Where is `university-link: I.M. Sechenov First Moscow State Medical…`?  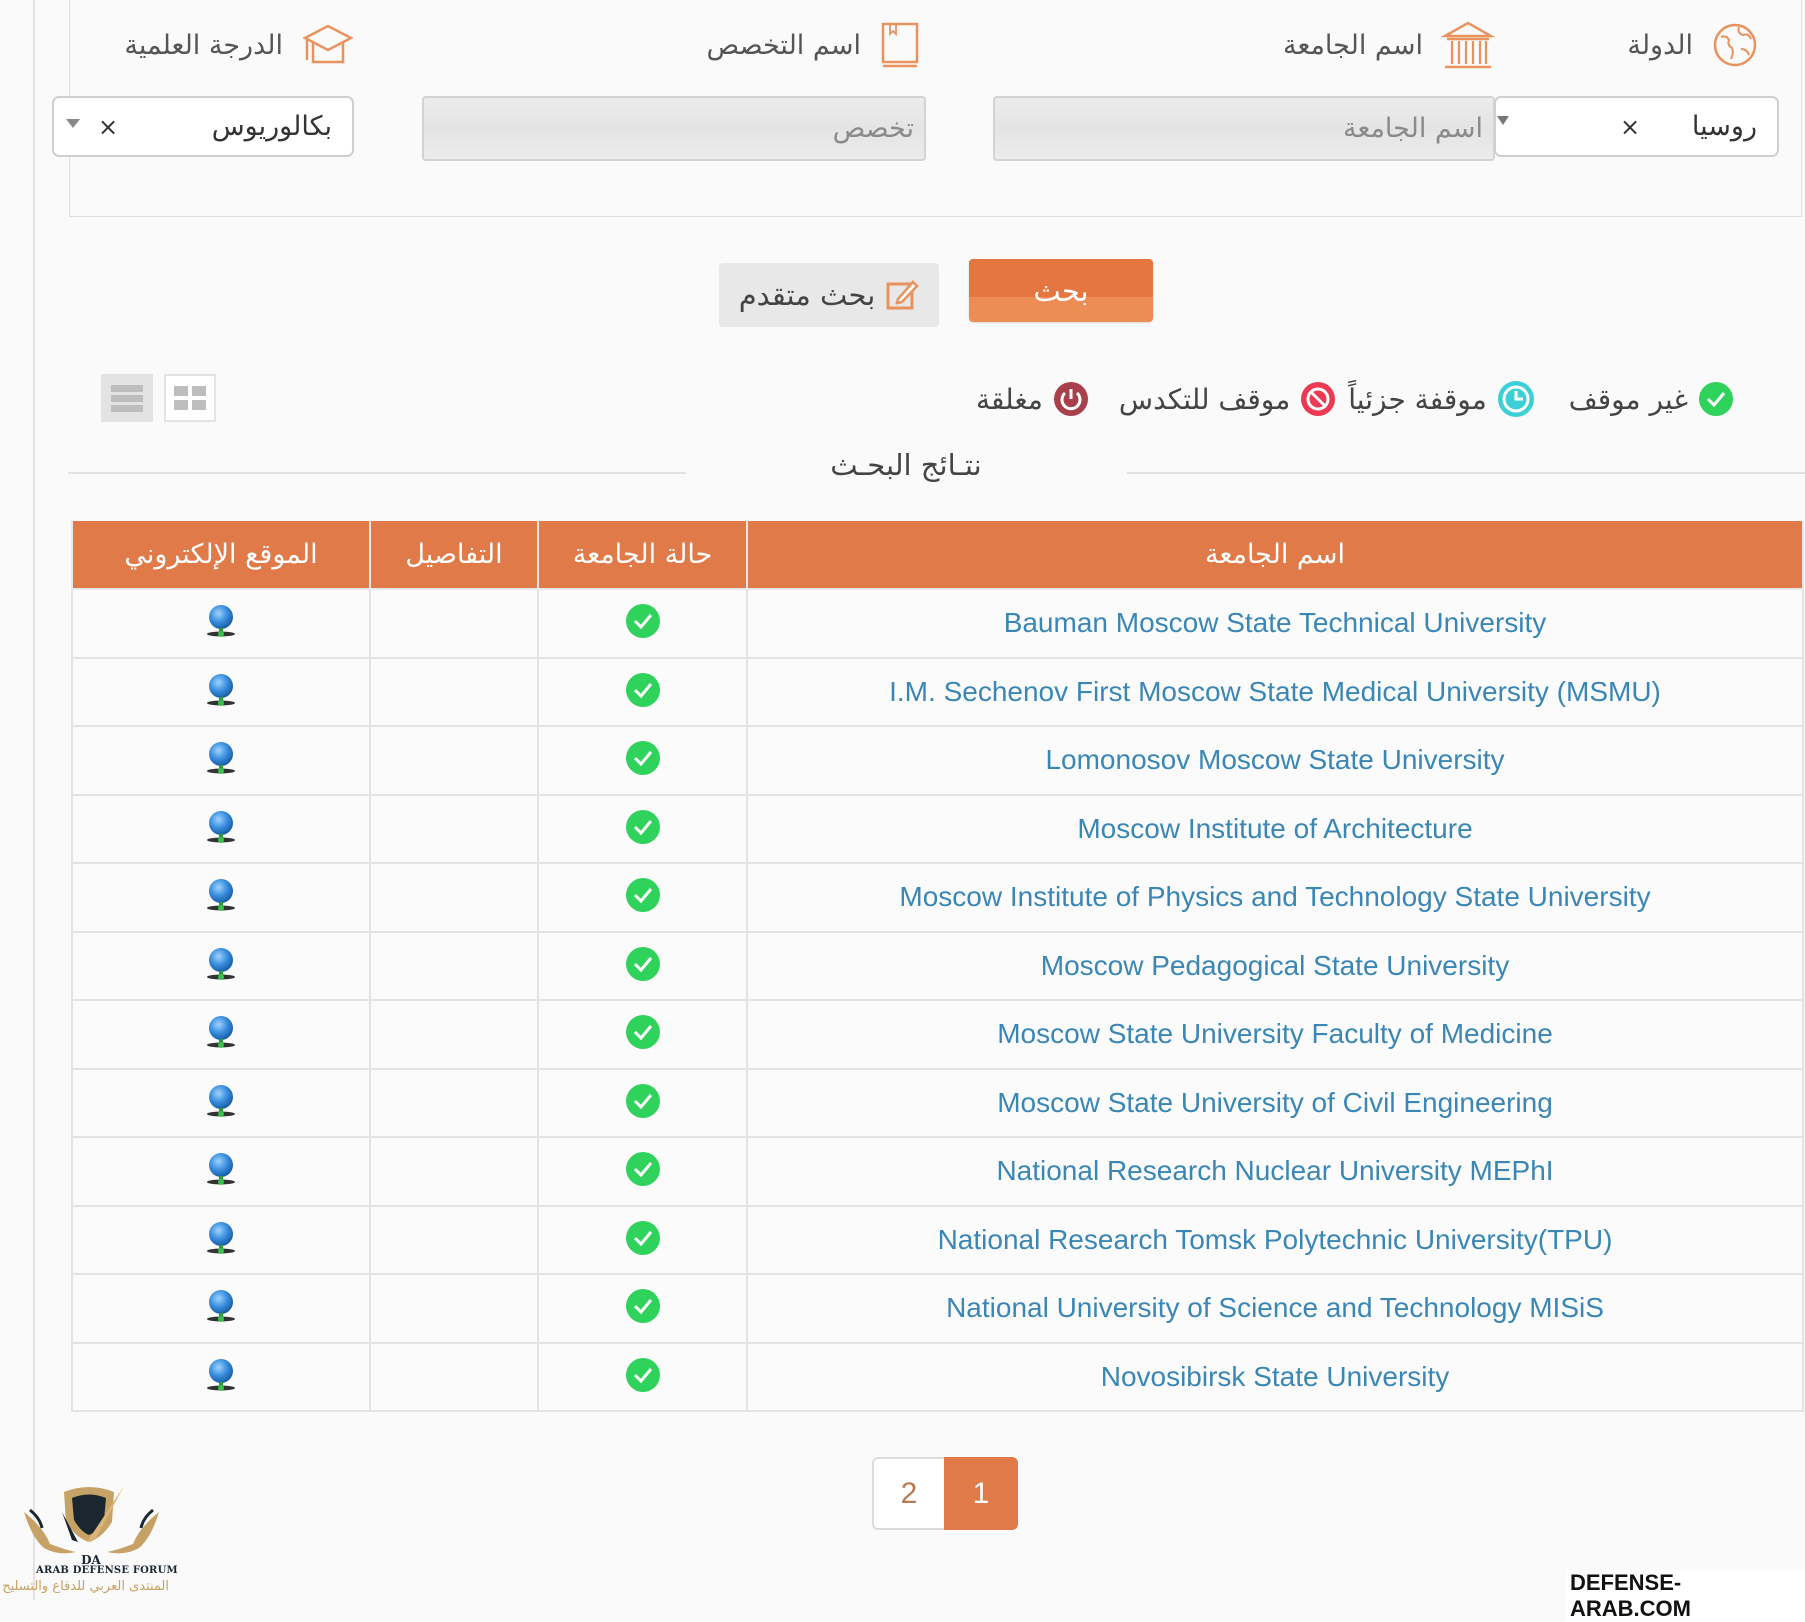
university-link: I.M. Sechenov First Moscow State Medical… is located at coordinates (1275, 691).